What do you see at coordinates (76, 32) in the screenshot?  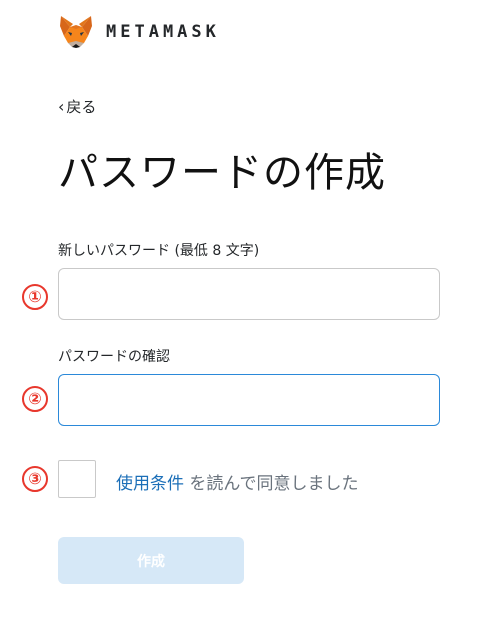 I see `fox-icon` at bounding box center [76, 32].